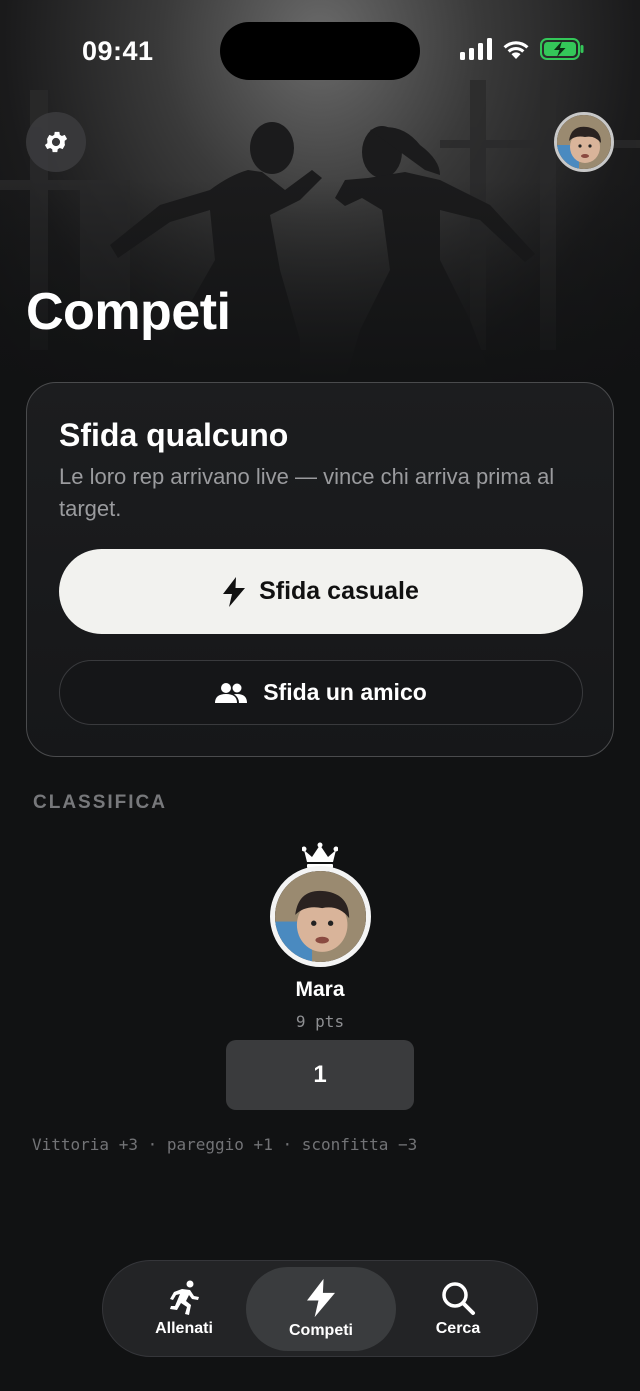  Describe the element at coordinates (231, 692) in the screenshot. I see `people-icon` at that location.